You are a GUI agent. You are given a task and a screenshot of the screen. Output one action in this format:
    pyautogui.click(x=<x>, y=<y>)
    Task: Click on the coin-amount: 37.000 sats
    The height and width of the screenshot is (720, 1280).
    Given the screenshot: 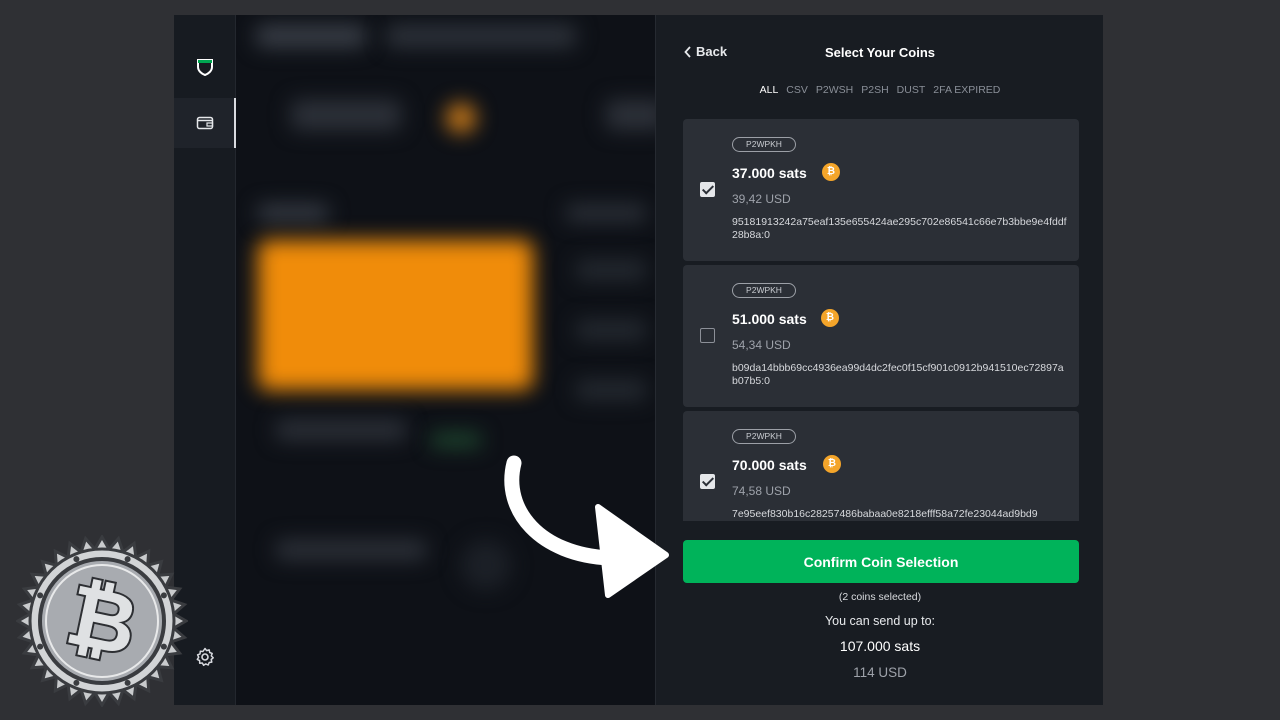 What is the action you would take?
    pyautogui.click(x=769, y=173)
    